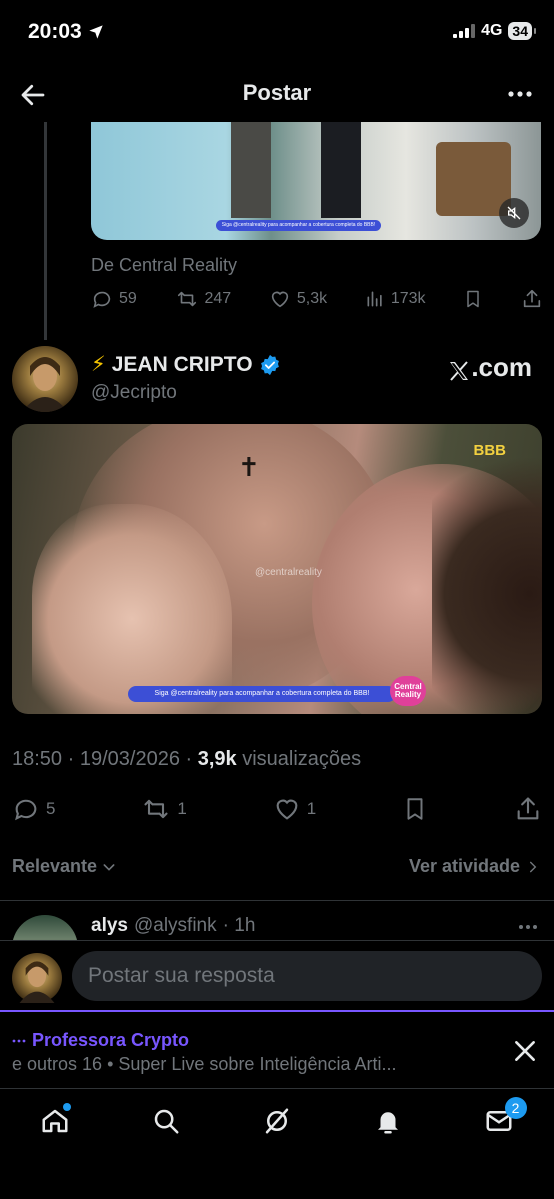 The image size is (554, 1199). Describe the element at coordinates (525, 1051) in the screenshot. I see `close-icon` at that location.